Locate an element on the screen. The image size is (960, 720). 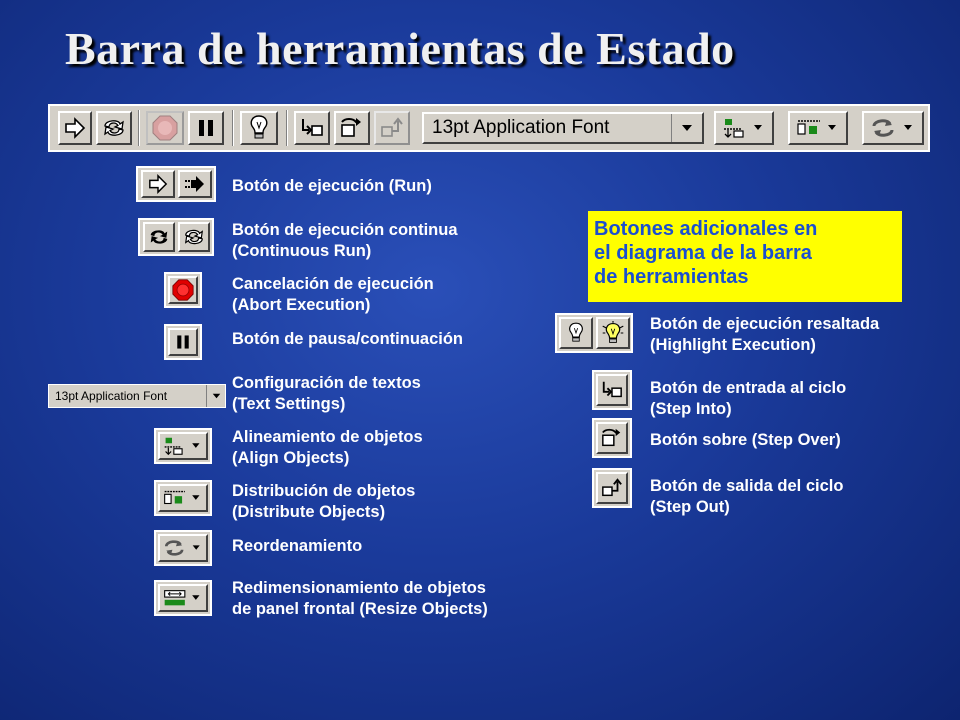
resize-objects-icon is located at coordinates (182, 598).